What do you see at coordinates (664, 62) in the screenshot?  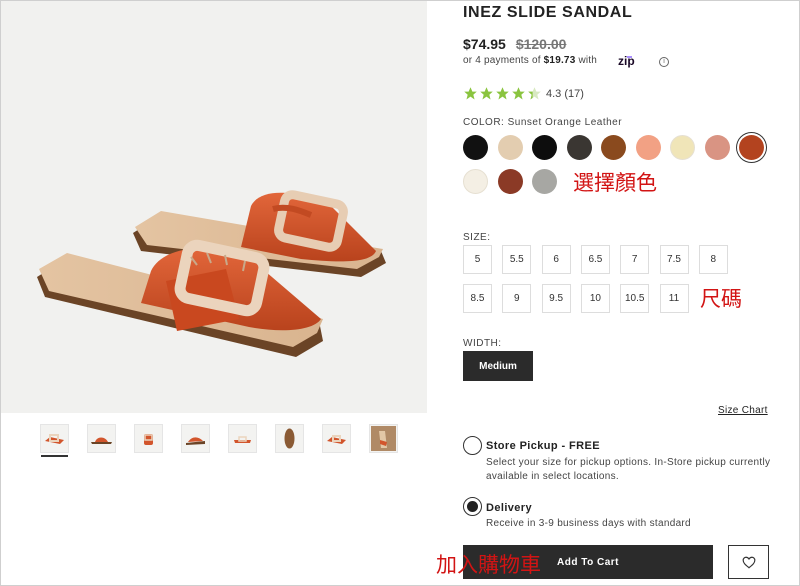 I see `info-icon: i` at bounding box center [664, 62].